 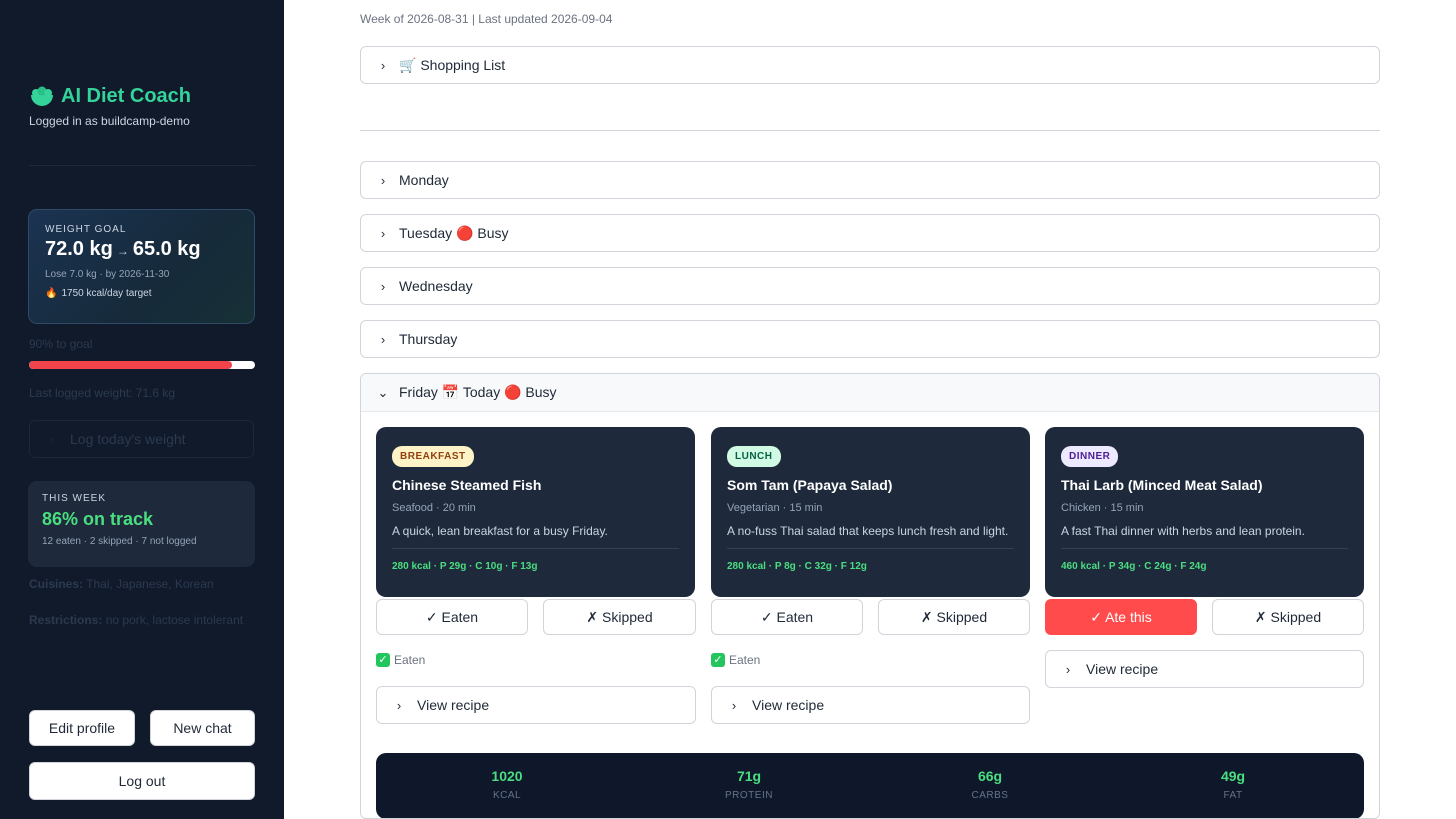 I want to click on new-chat-button: New chat, so click(x=202, y=728).